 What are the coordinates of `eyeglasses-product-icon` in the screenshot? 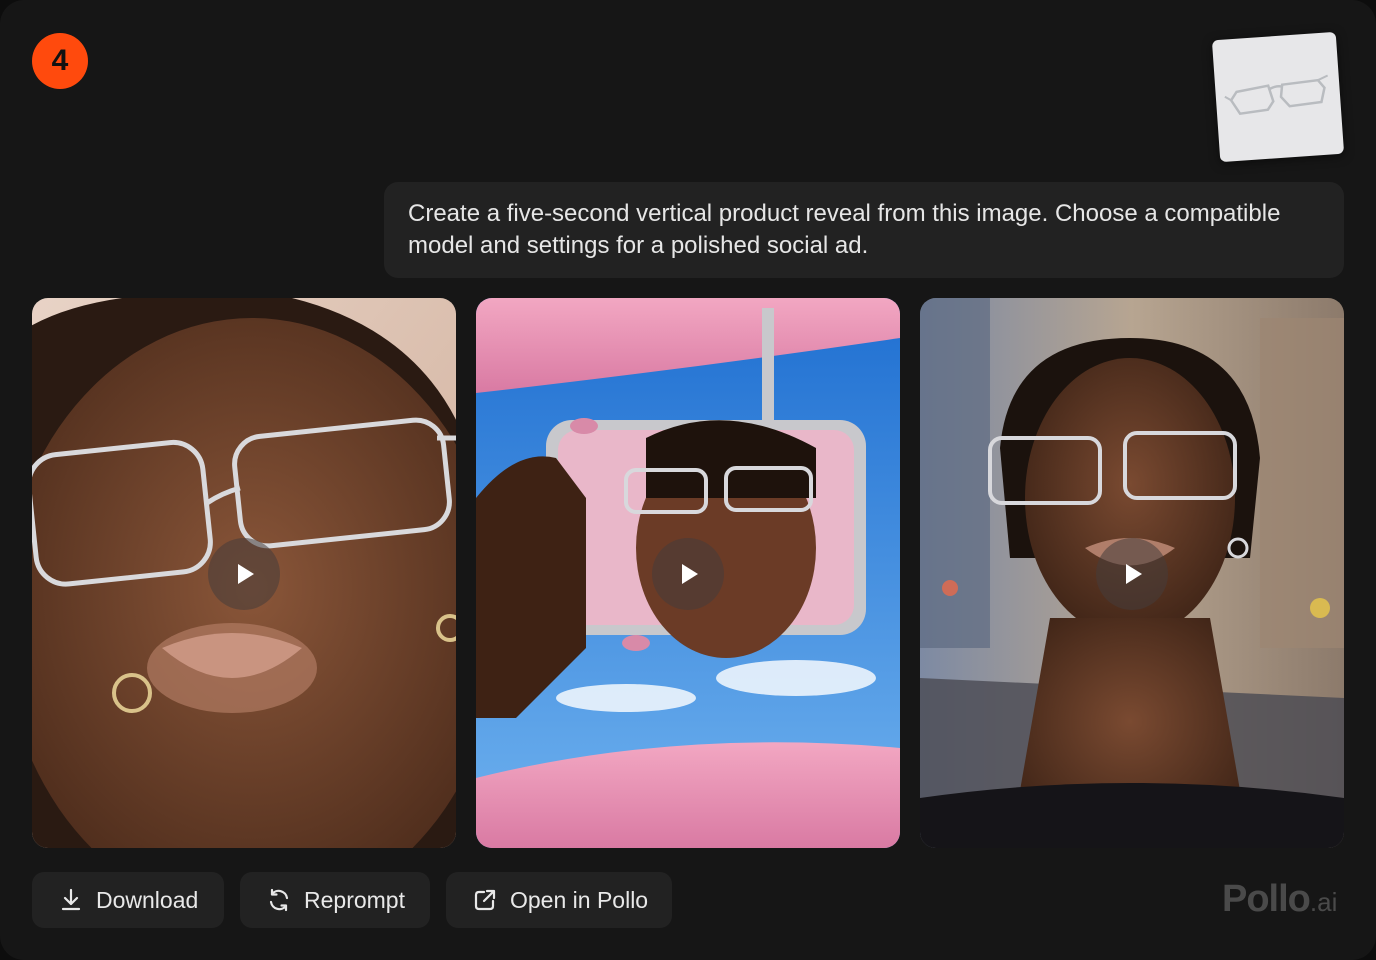 It's located at (1276, 95).